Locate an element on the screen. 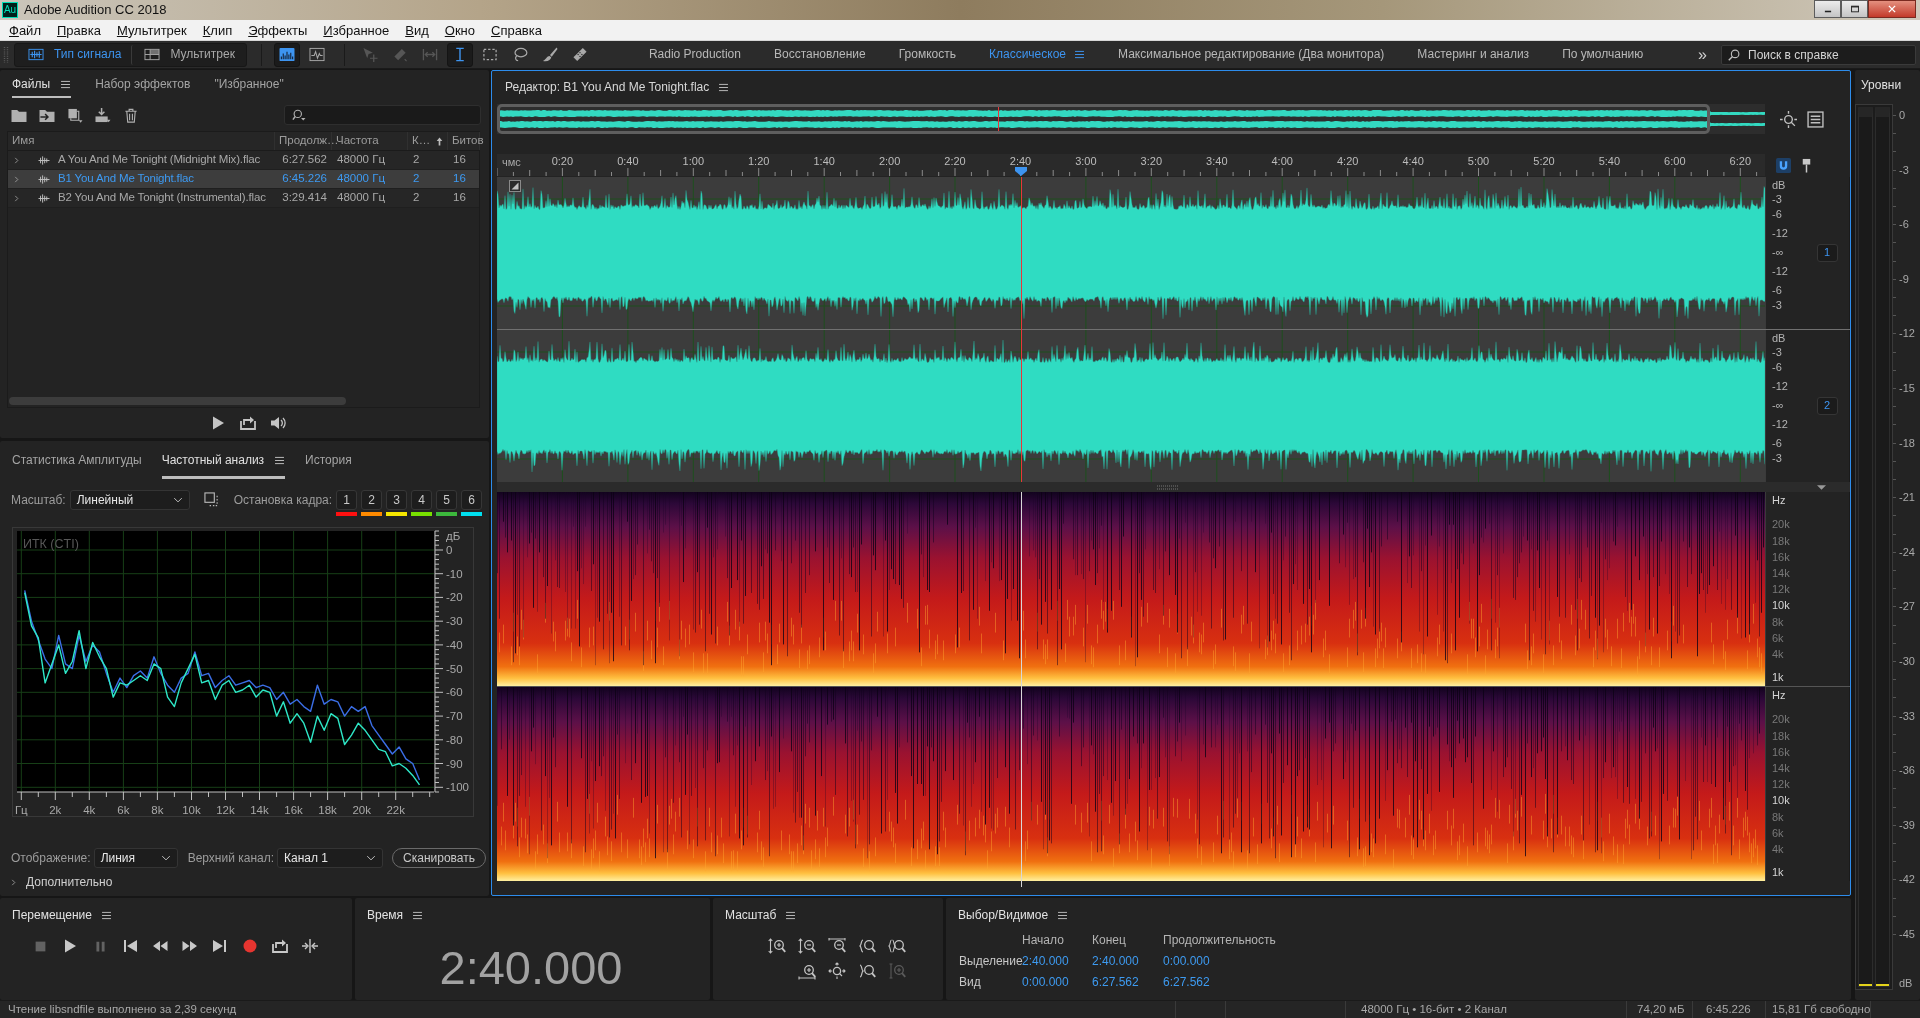 The width and height of the screenshot is (1920, 1018). zoom-selection-button is located at coordinates (897, 946).